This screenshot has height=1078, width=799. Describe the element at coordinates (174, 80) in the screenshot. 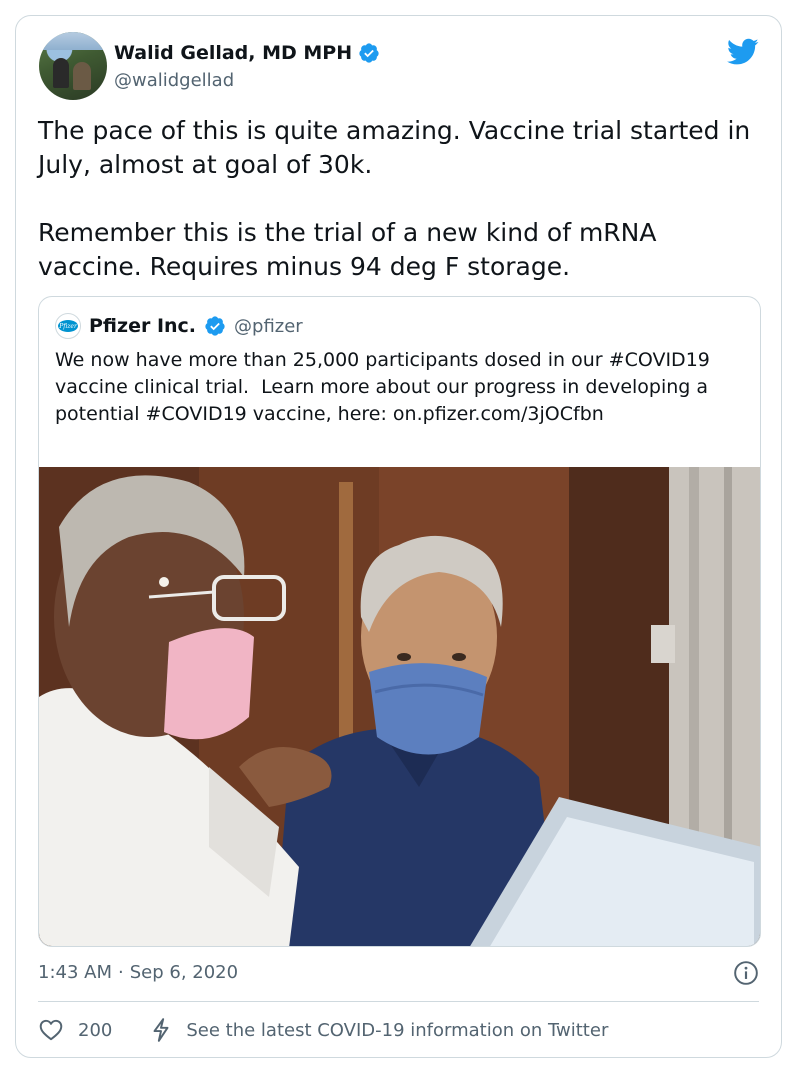

I see `author-handle: @walidgellad` at that location.